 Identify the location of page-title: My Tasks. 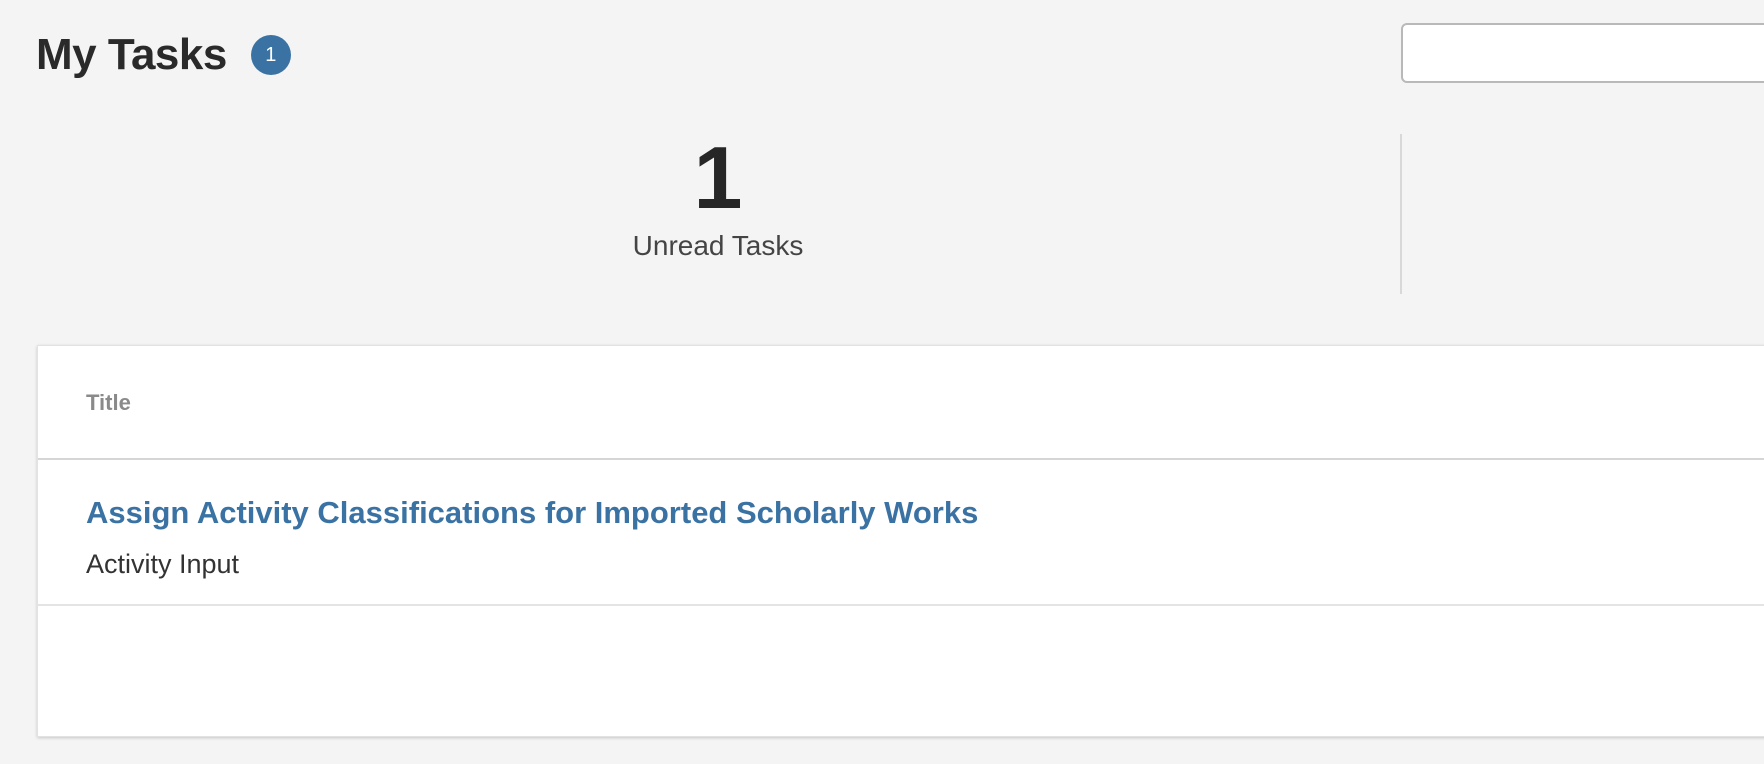
(131, 54).